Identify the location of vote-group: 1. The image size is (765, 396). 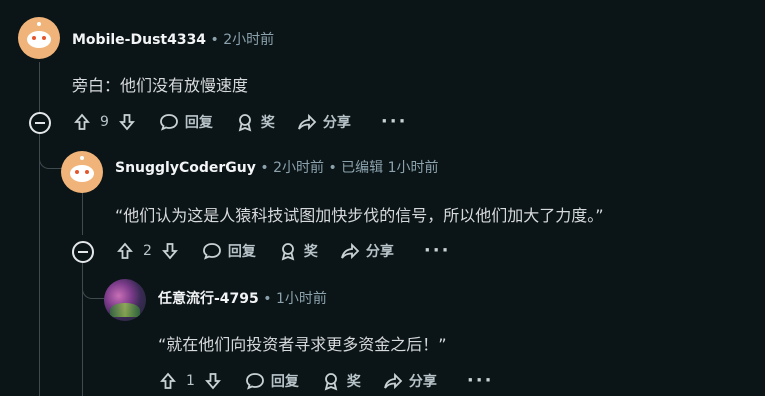
(190, 381).